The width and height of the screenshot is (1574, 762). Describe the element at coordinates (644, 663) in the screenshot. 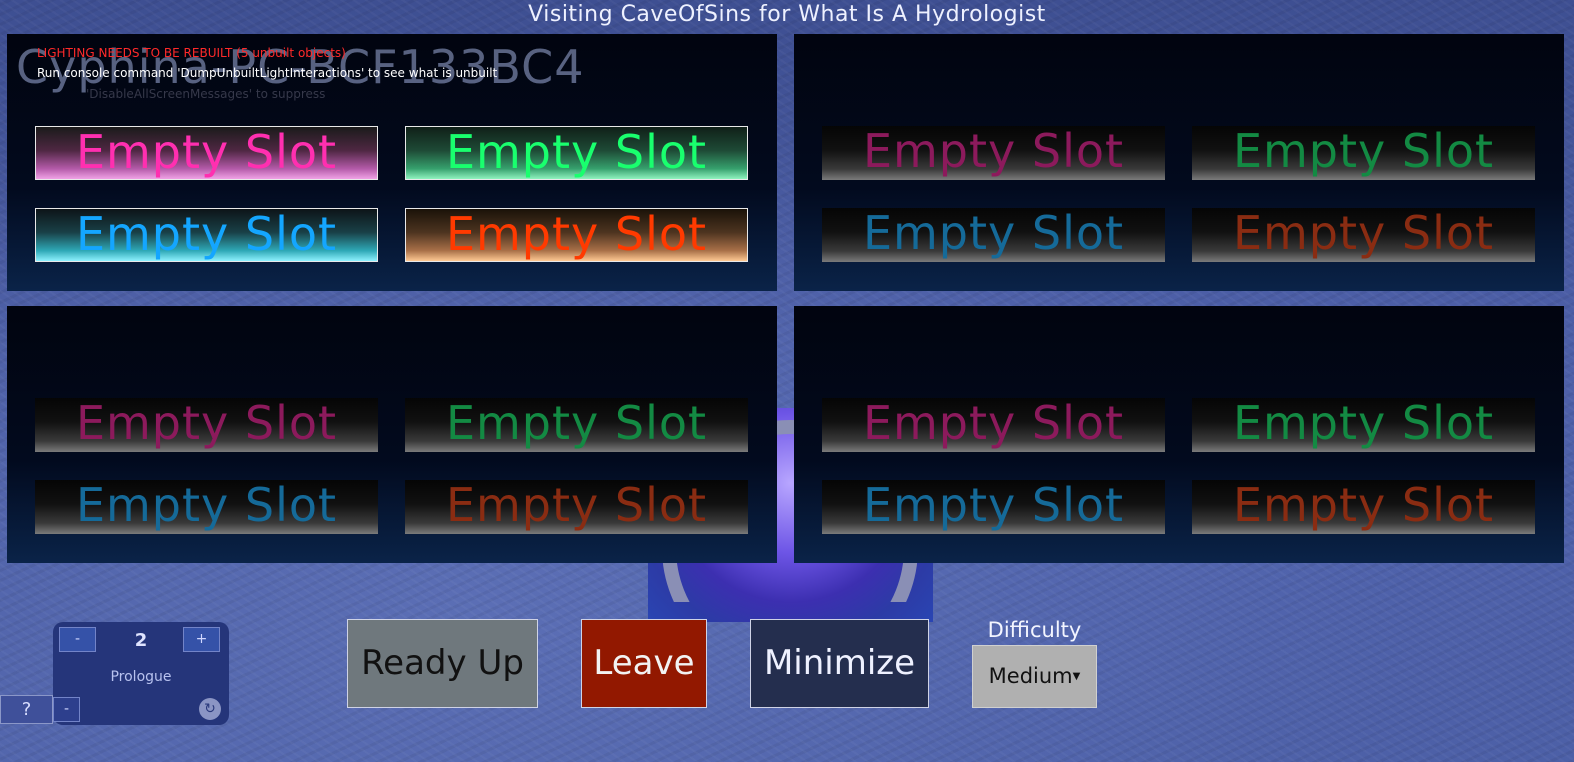

I see `leave-button: Leave` at that location.